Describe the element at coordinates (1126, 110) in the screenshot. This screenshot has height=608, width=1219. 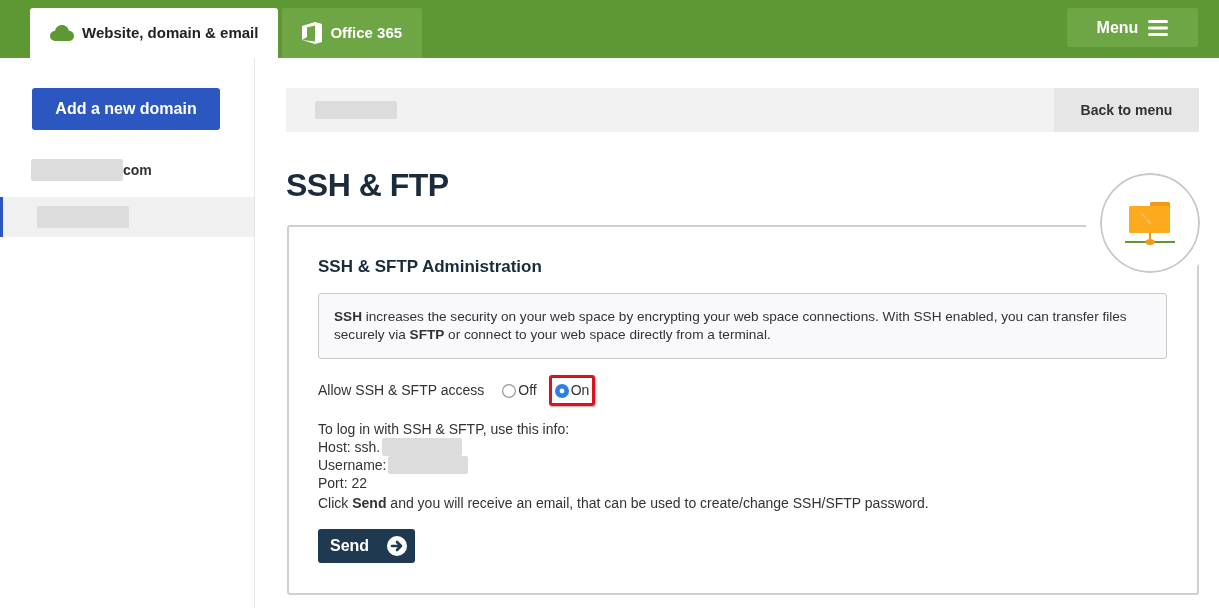
I see `back-button: Back to menu` at that location.